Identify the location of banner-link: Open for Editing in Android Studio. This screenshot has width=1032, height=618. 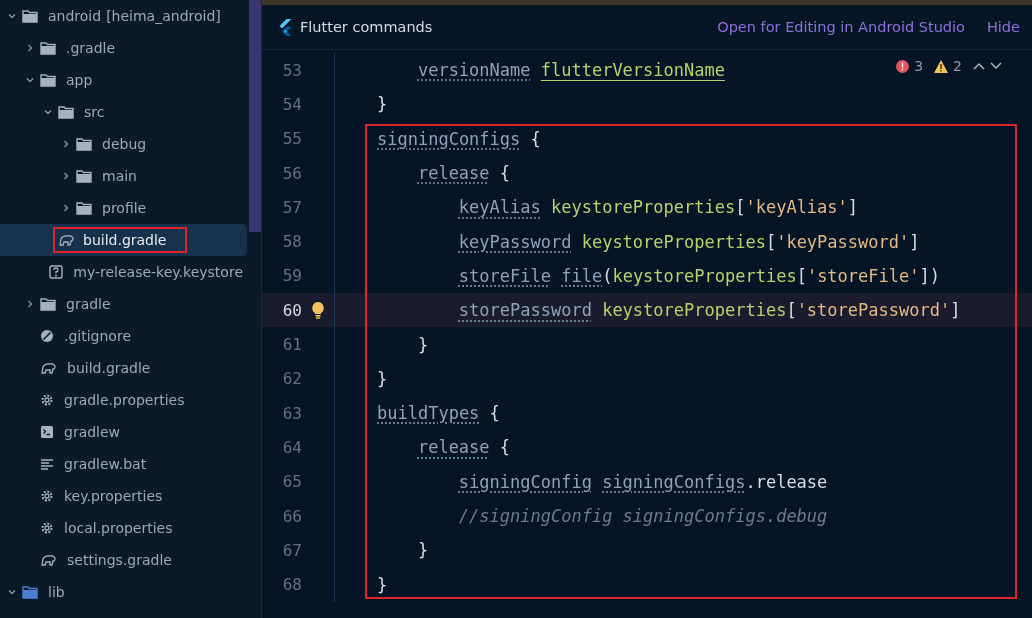
(841, 27).